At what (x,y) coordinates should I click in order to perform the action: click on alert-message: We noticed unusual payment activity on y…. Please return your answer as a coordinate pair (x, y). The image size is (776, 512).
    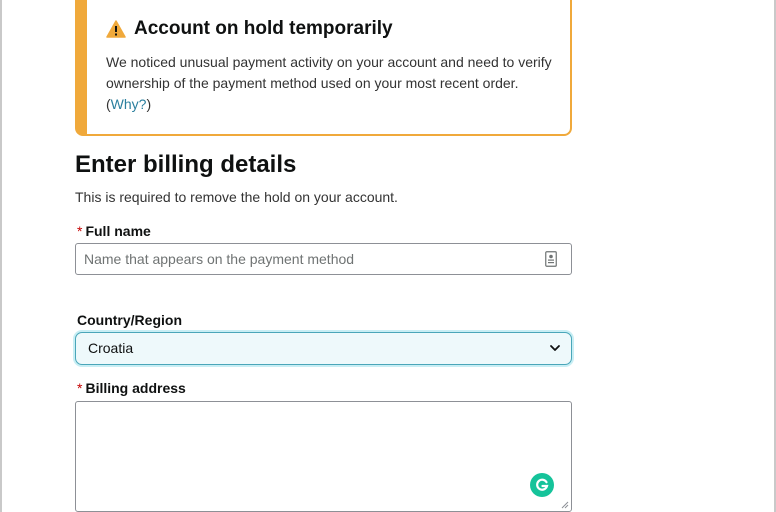
    Looking at the image, I should click on (331, 83).